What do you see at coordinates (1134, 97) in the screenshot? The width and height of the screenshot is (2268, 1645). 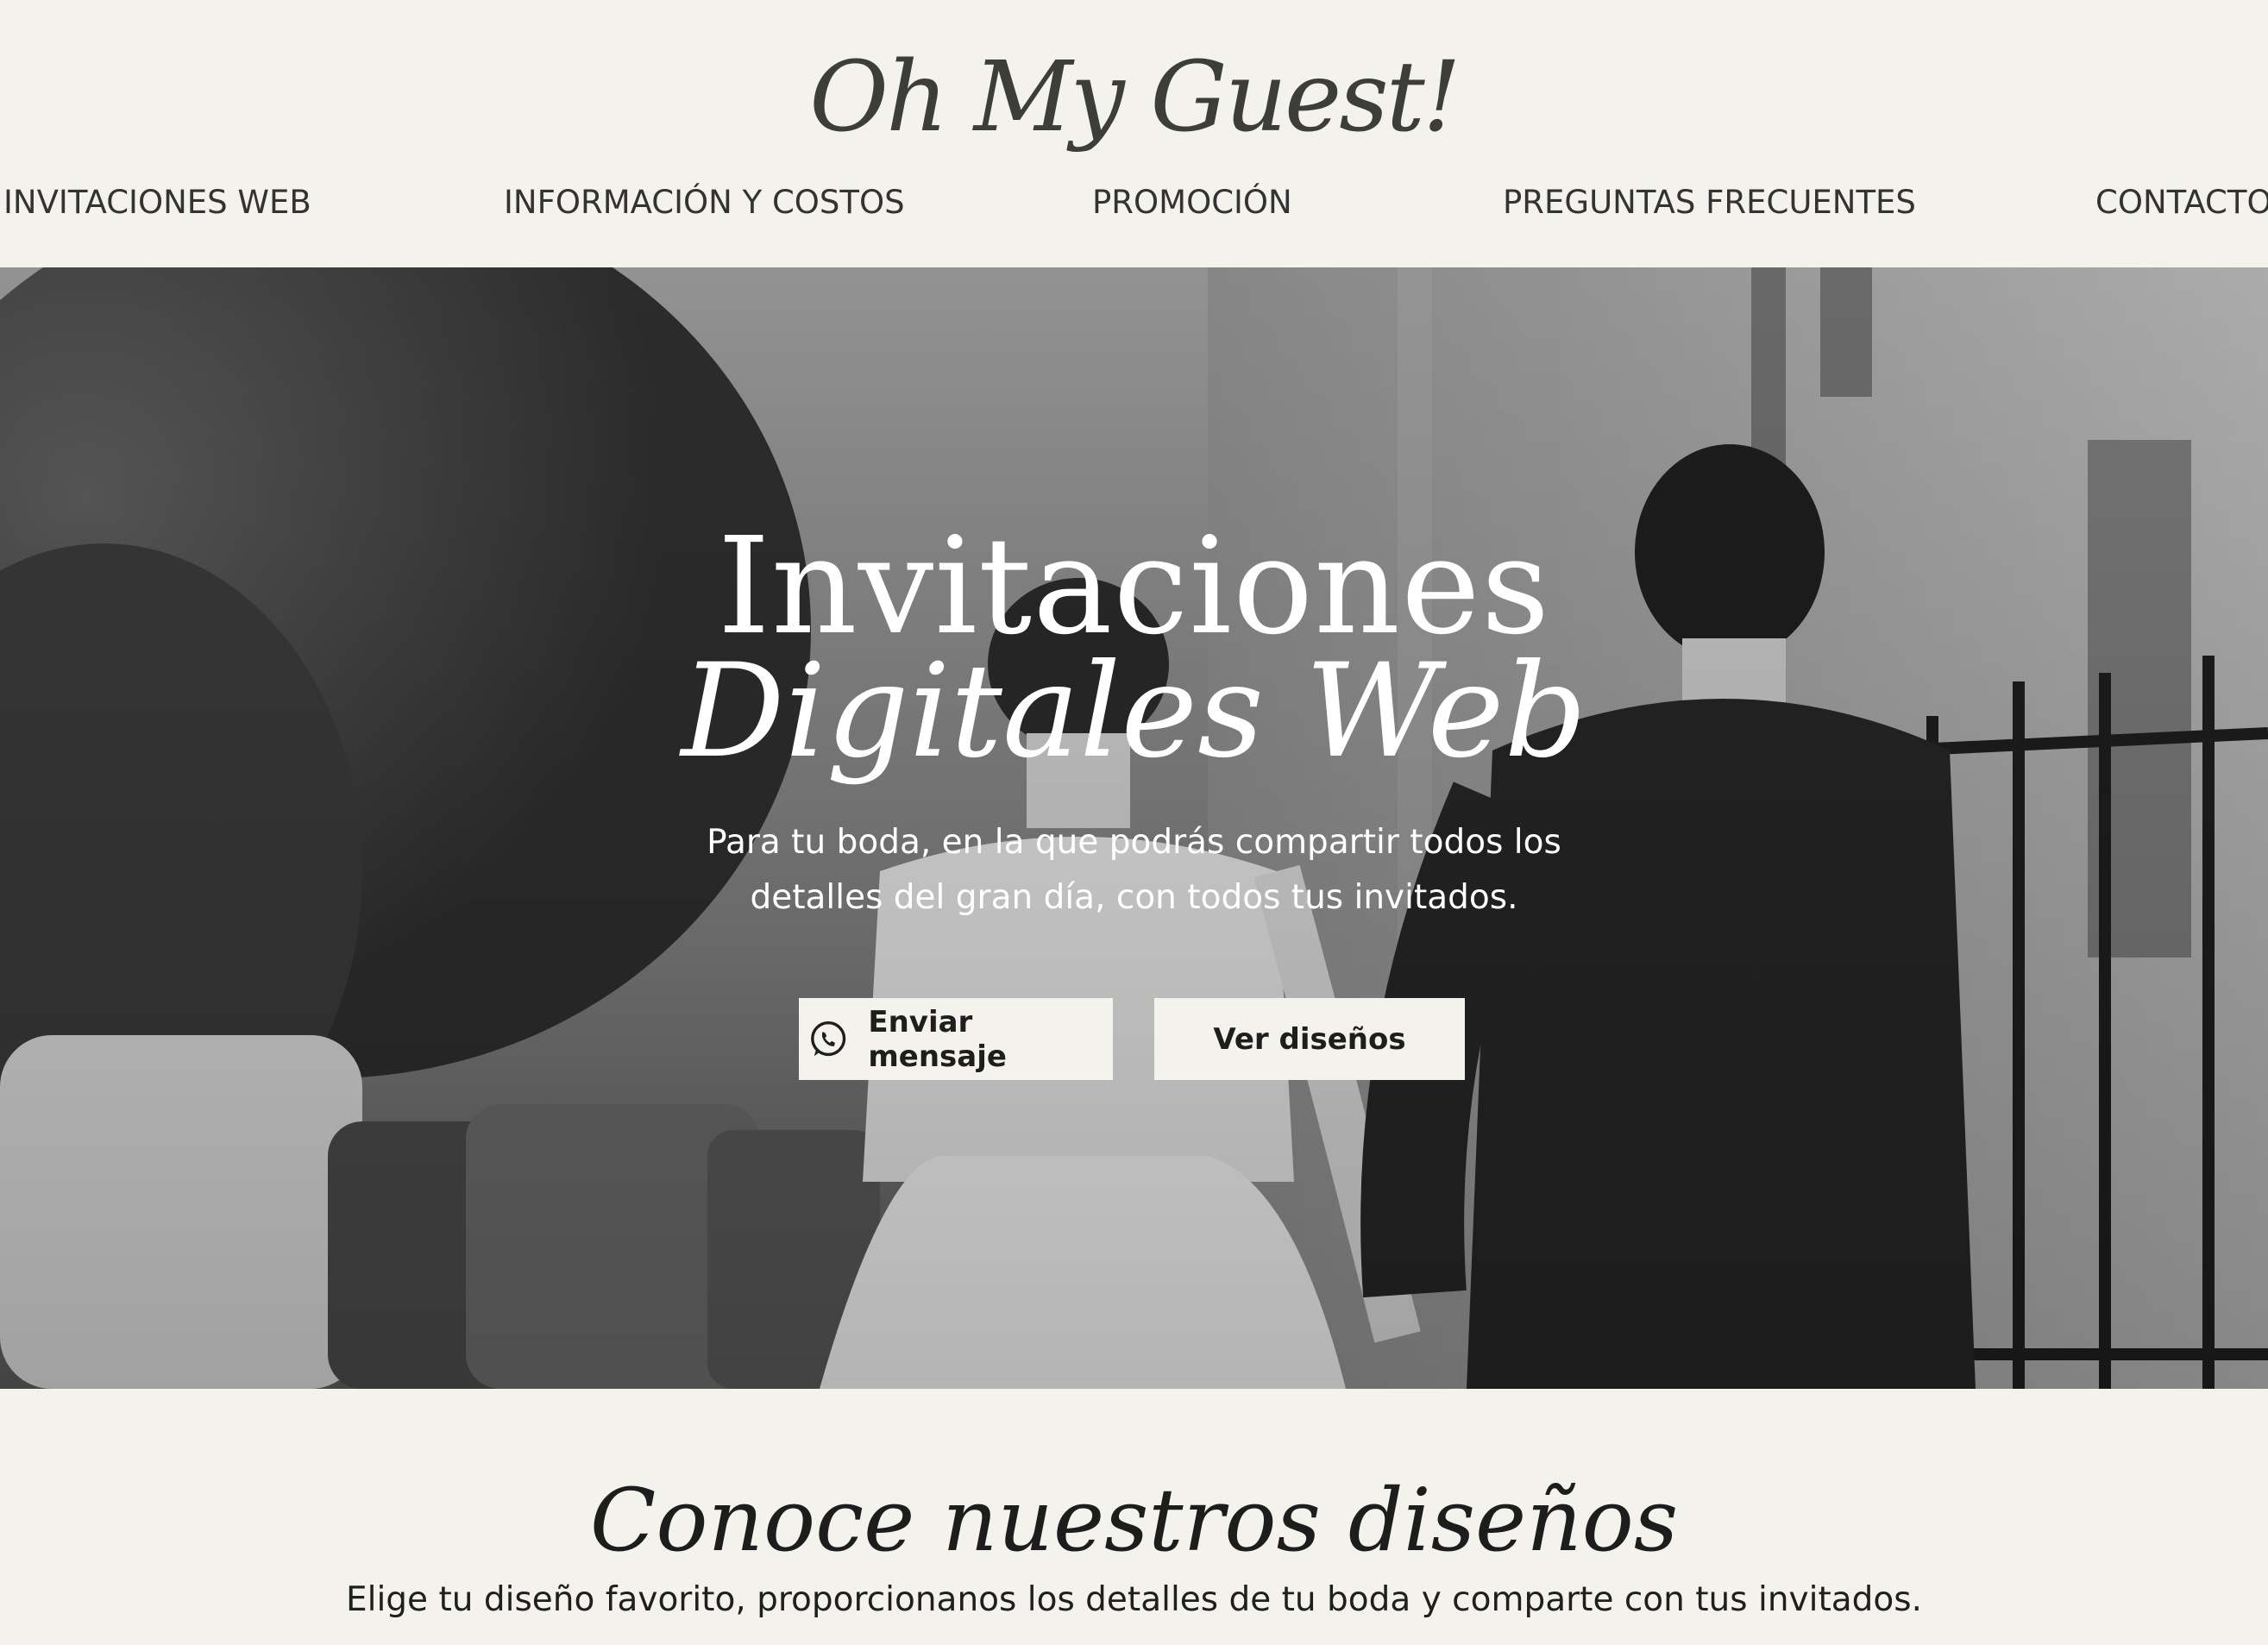 I see `logo: Oh My Guest!` at bounding box center [1134, 97].